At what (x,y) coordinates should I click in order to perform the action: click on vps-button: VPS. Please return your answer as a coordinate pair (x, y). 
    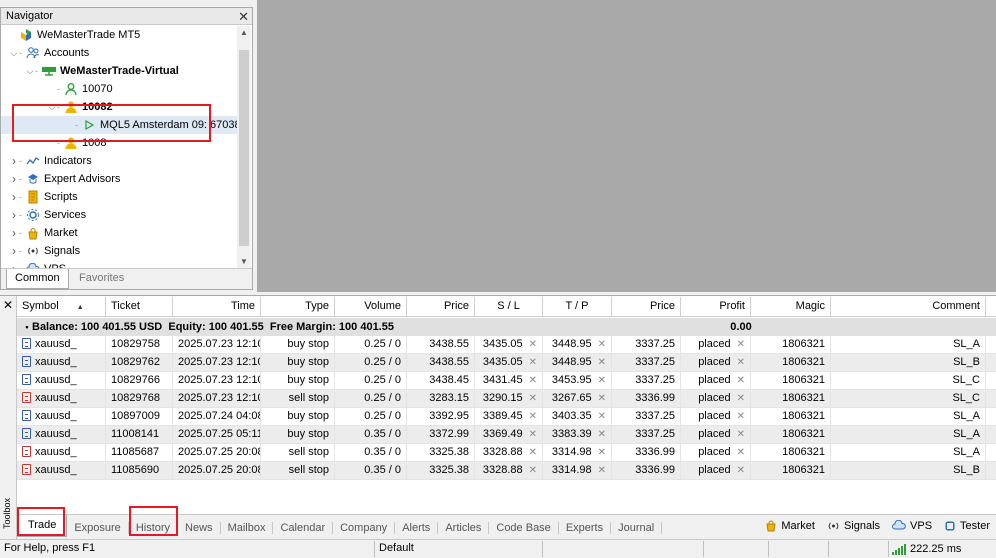
    Looking at the image, I should click on (912, 526).